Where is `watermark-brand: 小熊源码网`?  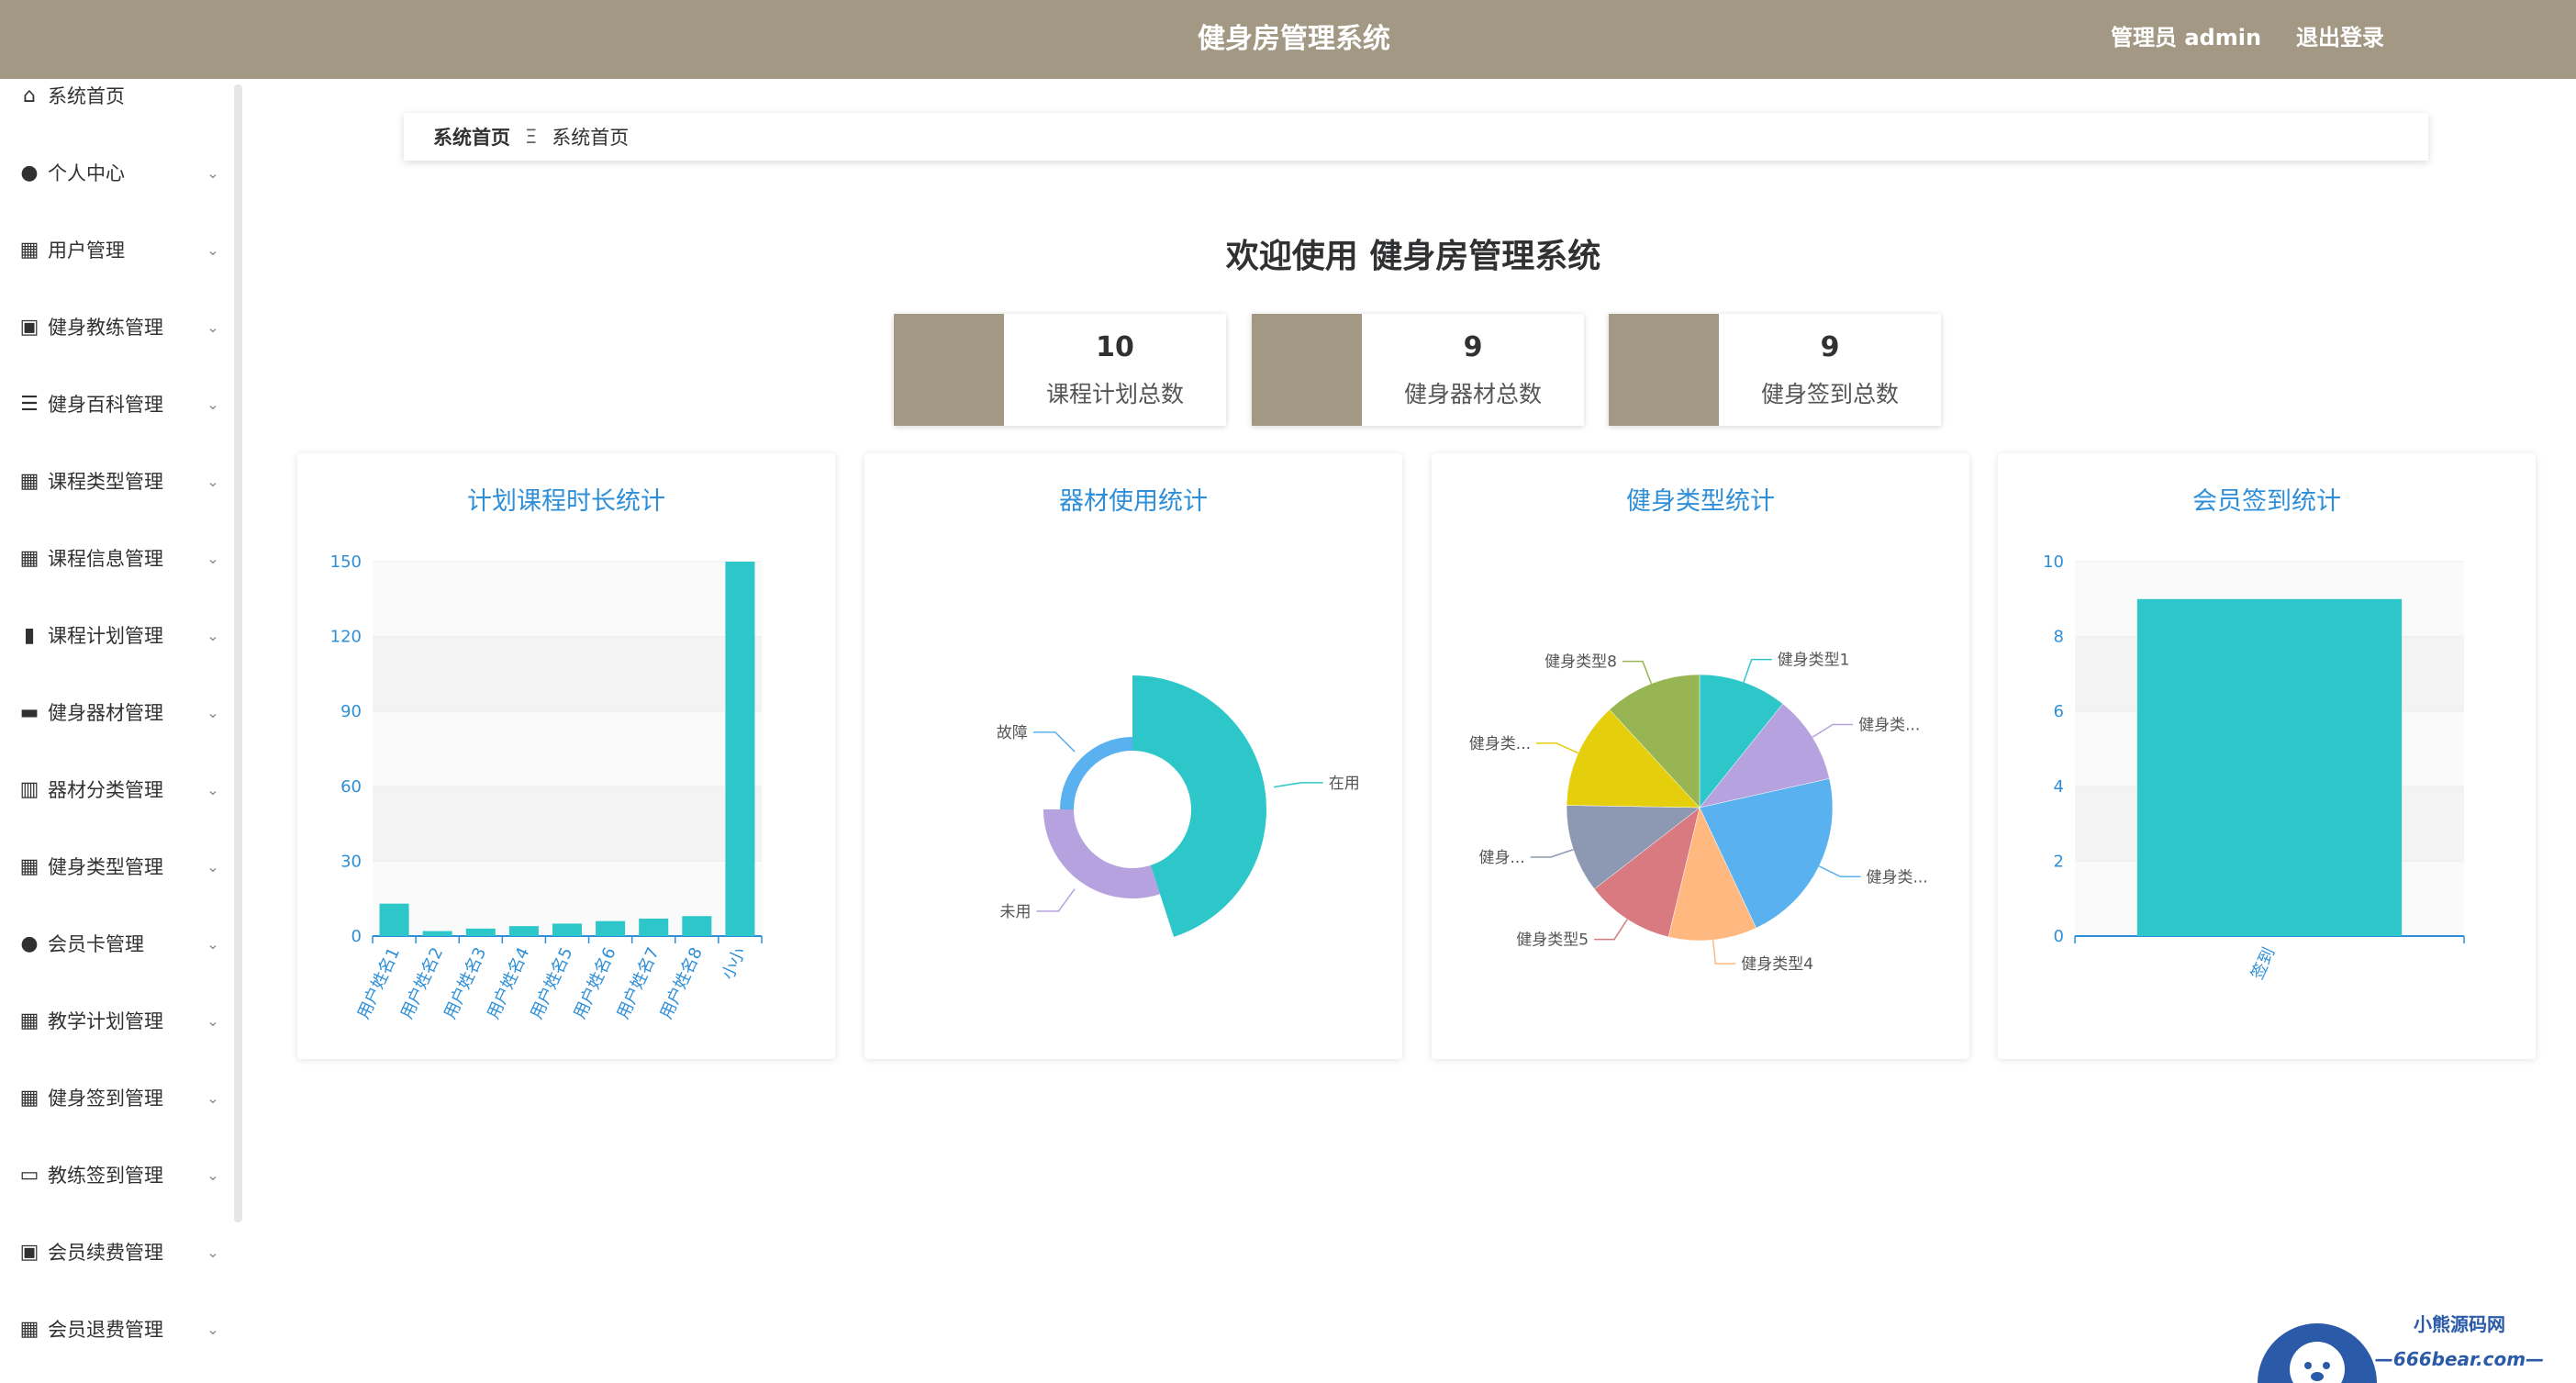 watermark-brand: 小熊源码网 is located at coordinates (2460, 1324).